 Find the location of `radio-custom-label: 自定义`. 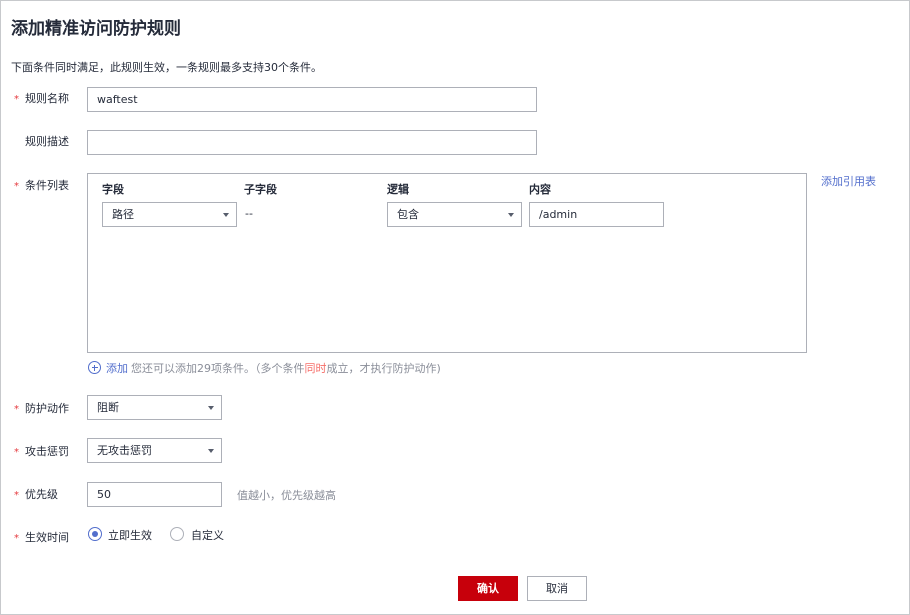

radio-custom-label: 自定义 is located at coordinates (207, 535).